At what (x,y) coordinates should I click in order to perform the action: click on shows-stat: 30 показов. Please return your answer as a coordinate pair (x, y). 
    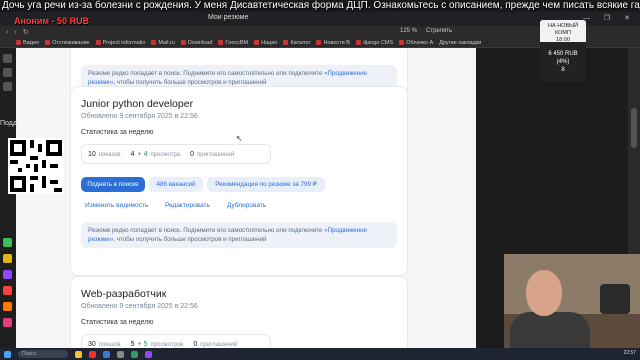
    Looking at the image, I should click on (104, 344).